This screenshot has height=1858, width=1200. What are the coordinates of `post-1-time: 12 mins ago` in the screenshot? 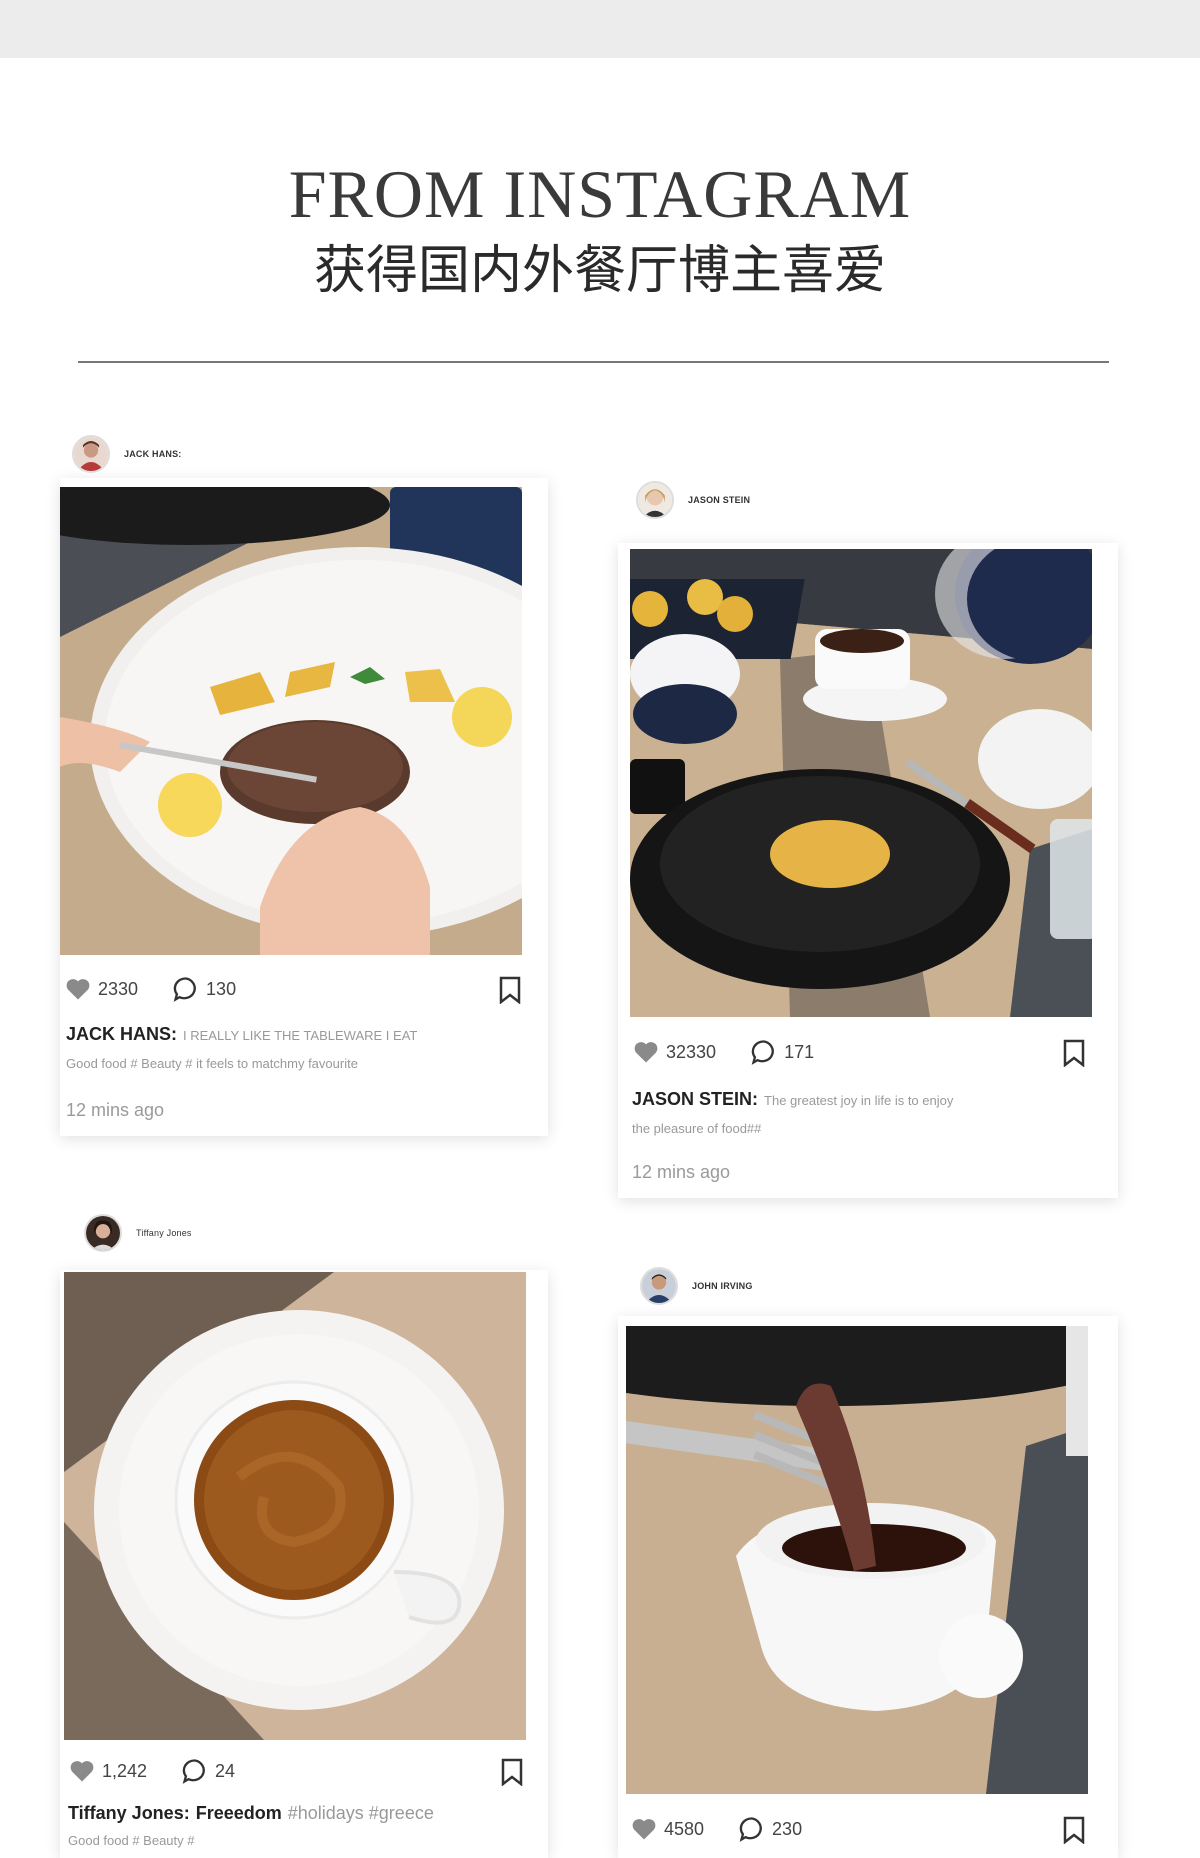 It's located at (115, 1110).